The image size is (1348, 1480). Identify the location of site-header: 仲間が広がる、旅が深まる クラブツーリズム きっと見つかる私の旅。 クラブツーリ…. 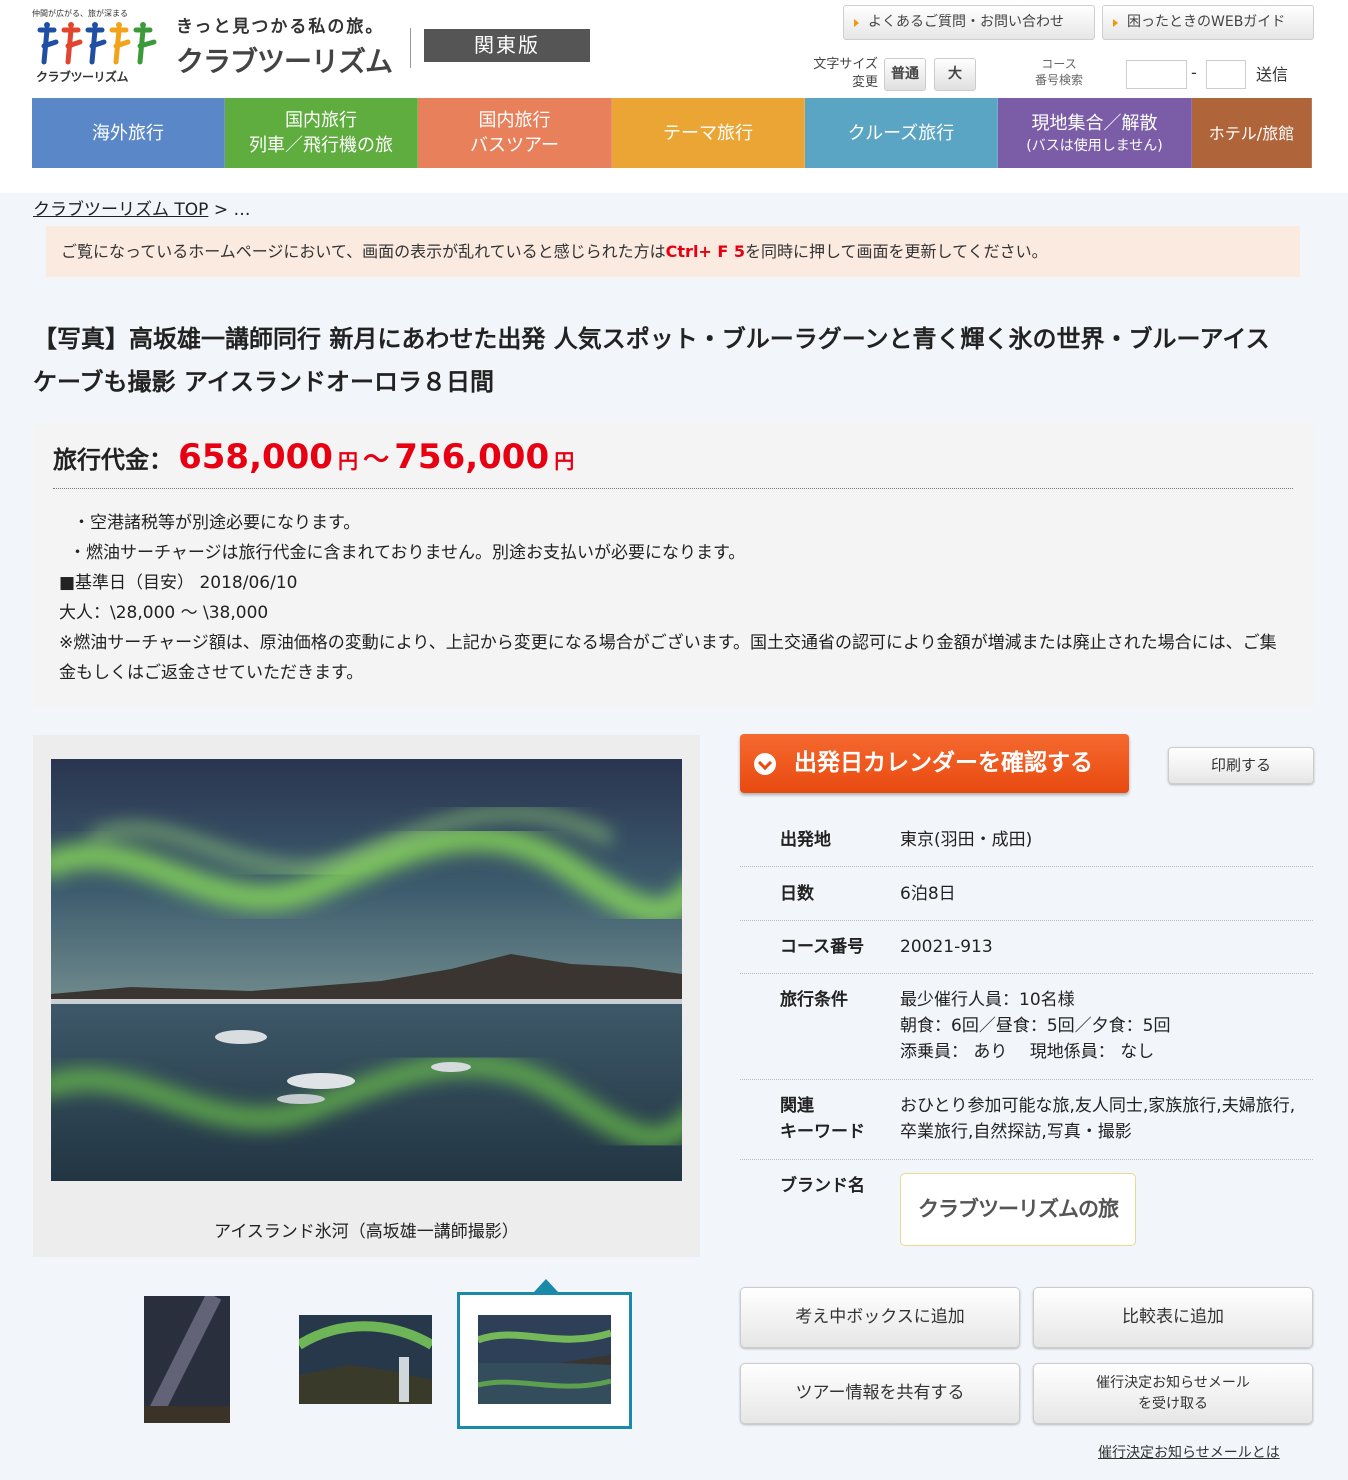
(674, 49).